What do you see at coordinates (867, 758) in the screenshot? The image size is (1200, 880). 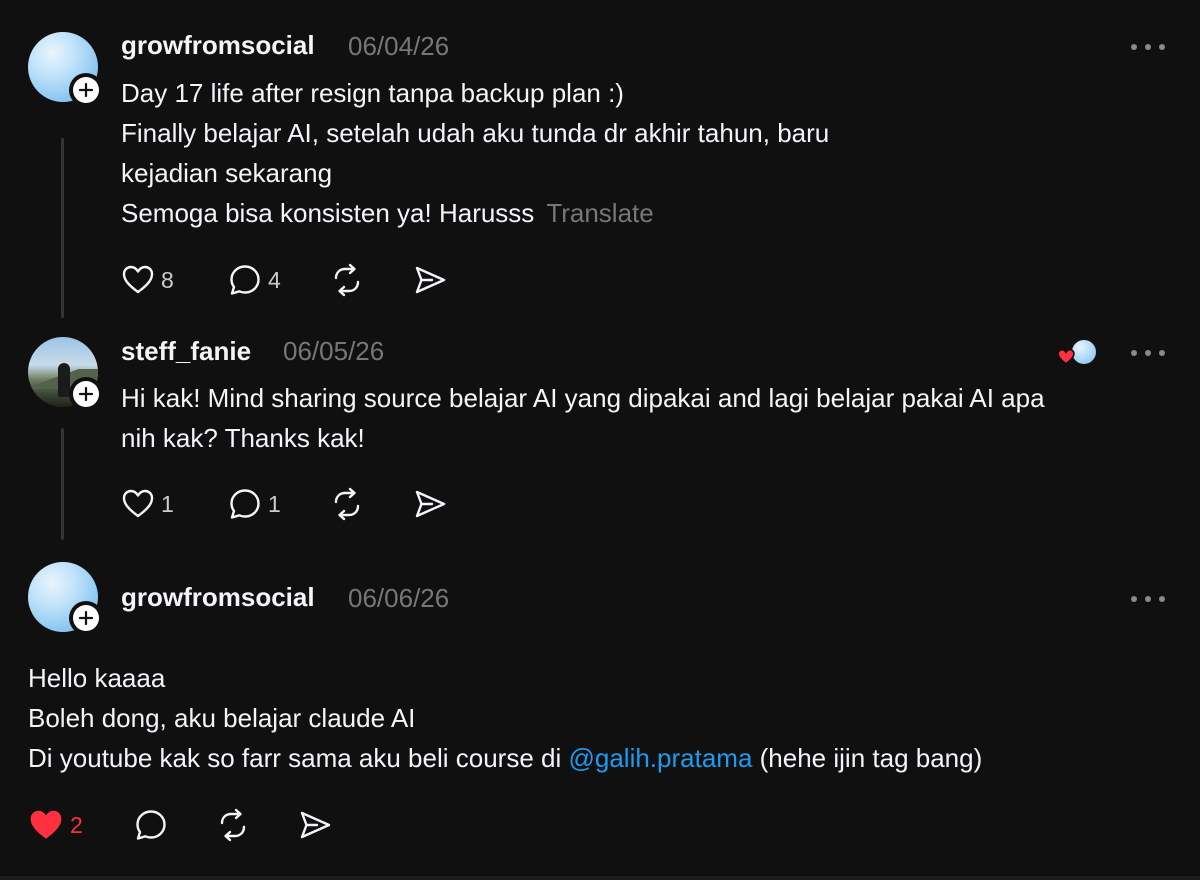 I see `post-line: (hehe ijin tag bang)` at bounding box center [867, 758].